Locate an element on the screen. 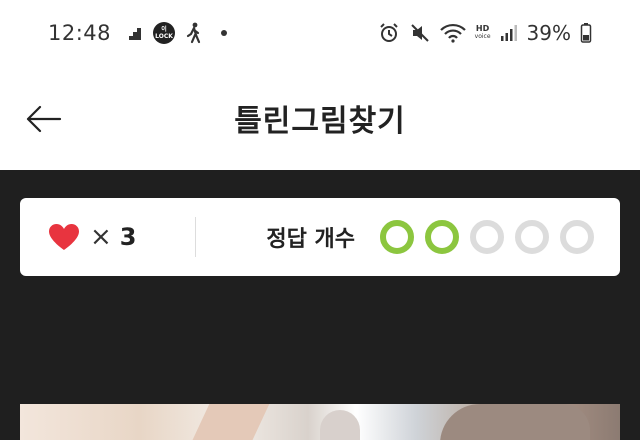 The height and width of the screenshot is (440, 640). hd-voice-icon: HD voice is located at coordinates (483, 33).